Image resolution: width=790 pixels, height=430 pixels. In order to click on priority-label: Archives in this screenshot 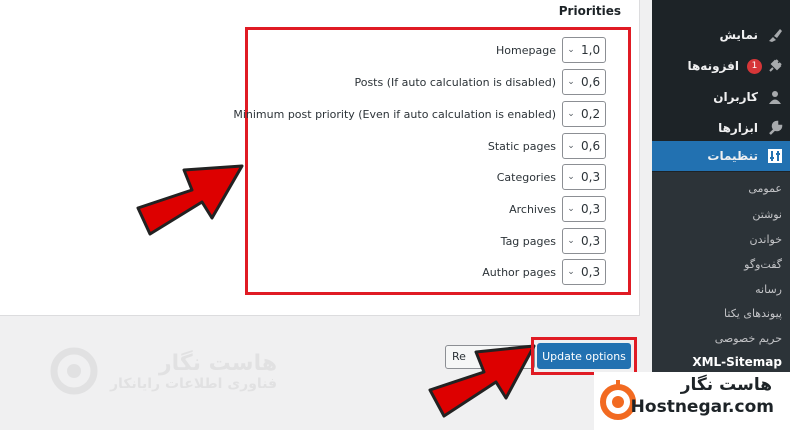, I will do `click(532, 209)`.